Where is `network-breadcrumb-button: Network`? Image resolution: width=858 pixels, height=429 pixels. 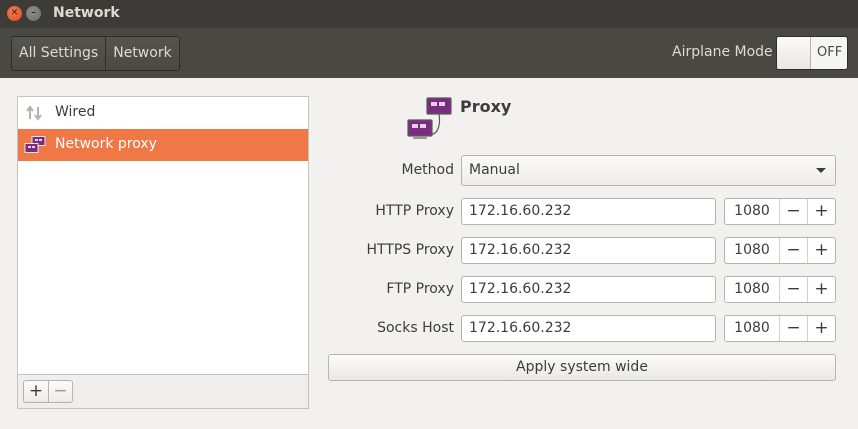 network-breadcrumb-button: Network is located at coordinates (141, 53).